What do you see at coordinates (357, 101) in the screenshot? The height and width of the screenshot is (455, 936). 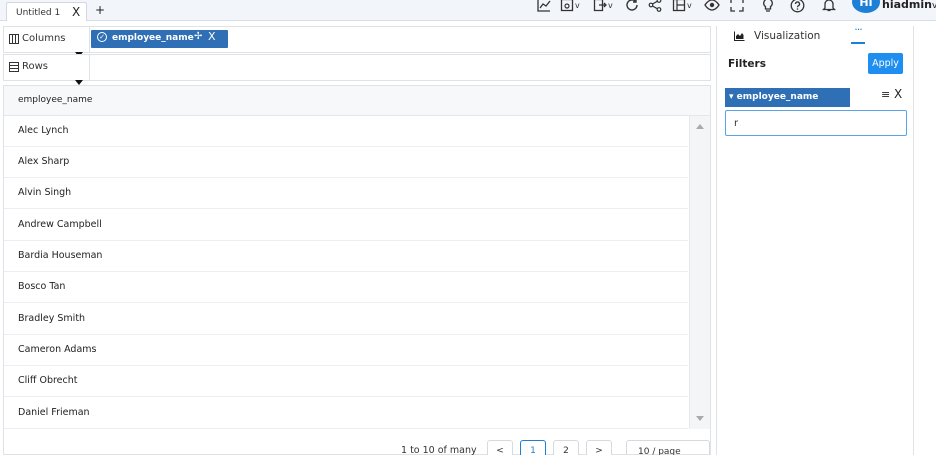 I see `table-header: employee_name` at bounding box center [357, 101].